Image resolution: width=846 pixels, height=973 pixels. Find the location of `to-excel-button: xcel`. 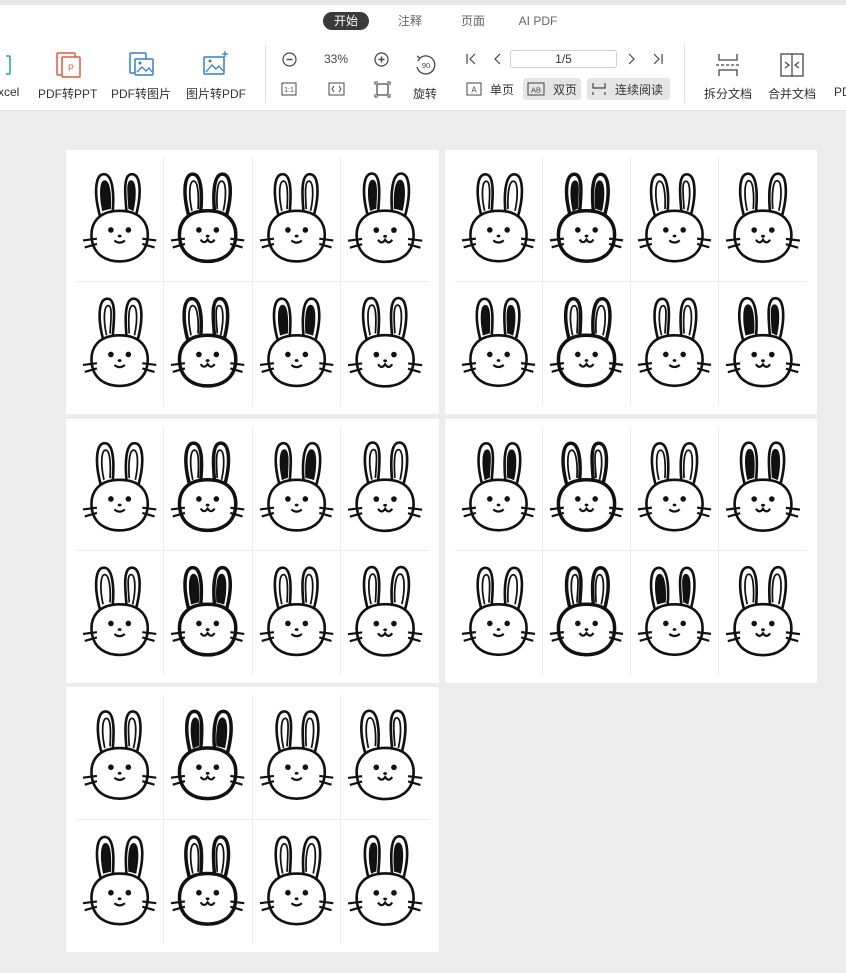

to-excel-button: xcel is located at coordinates (9, 74).